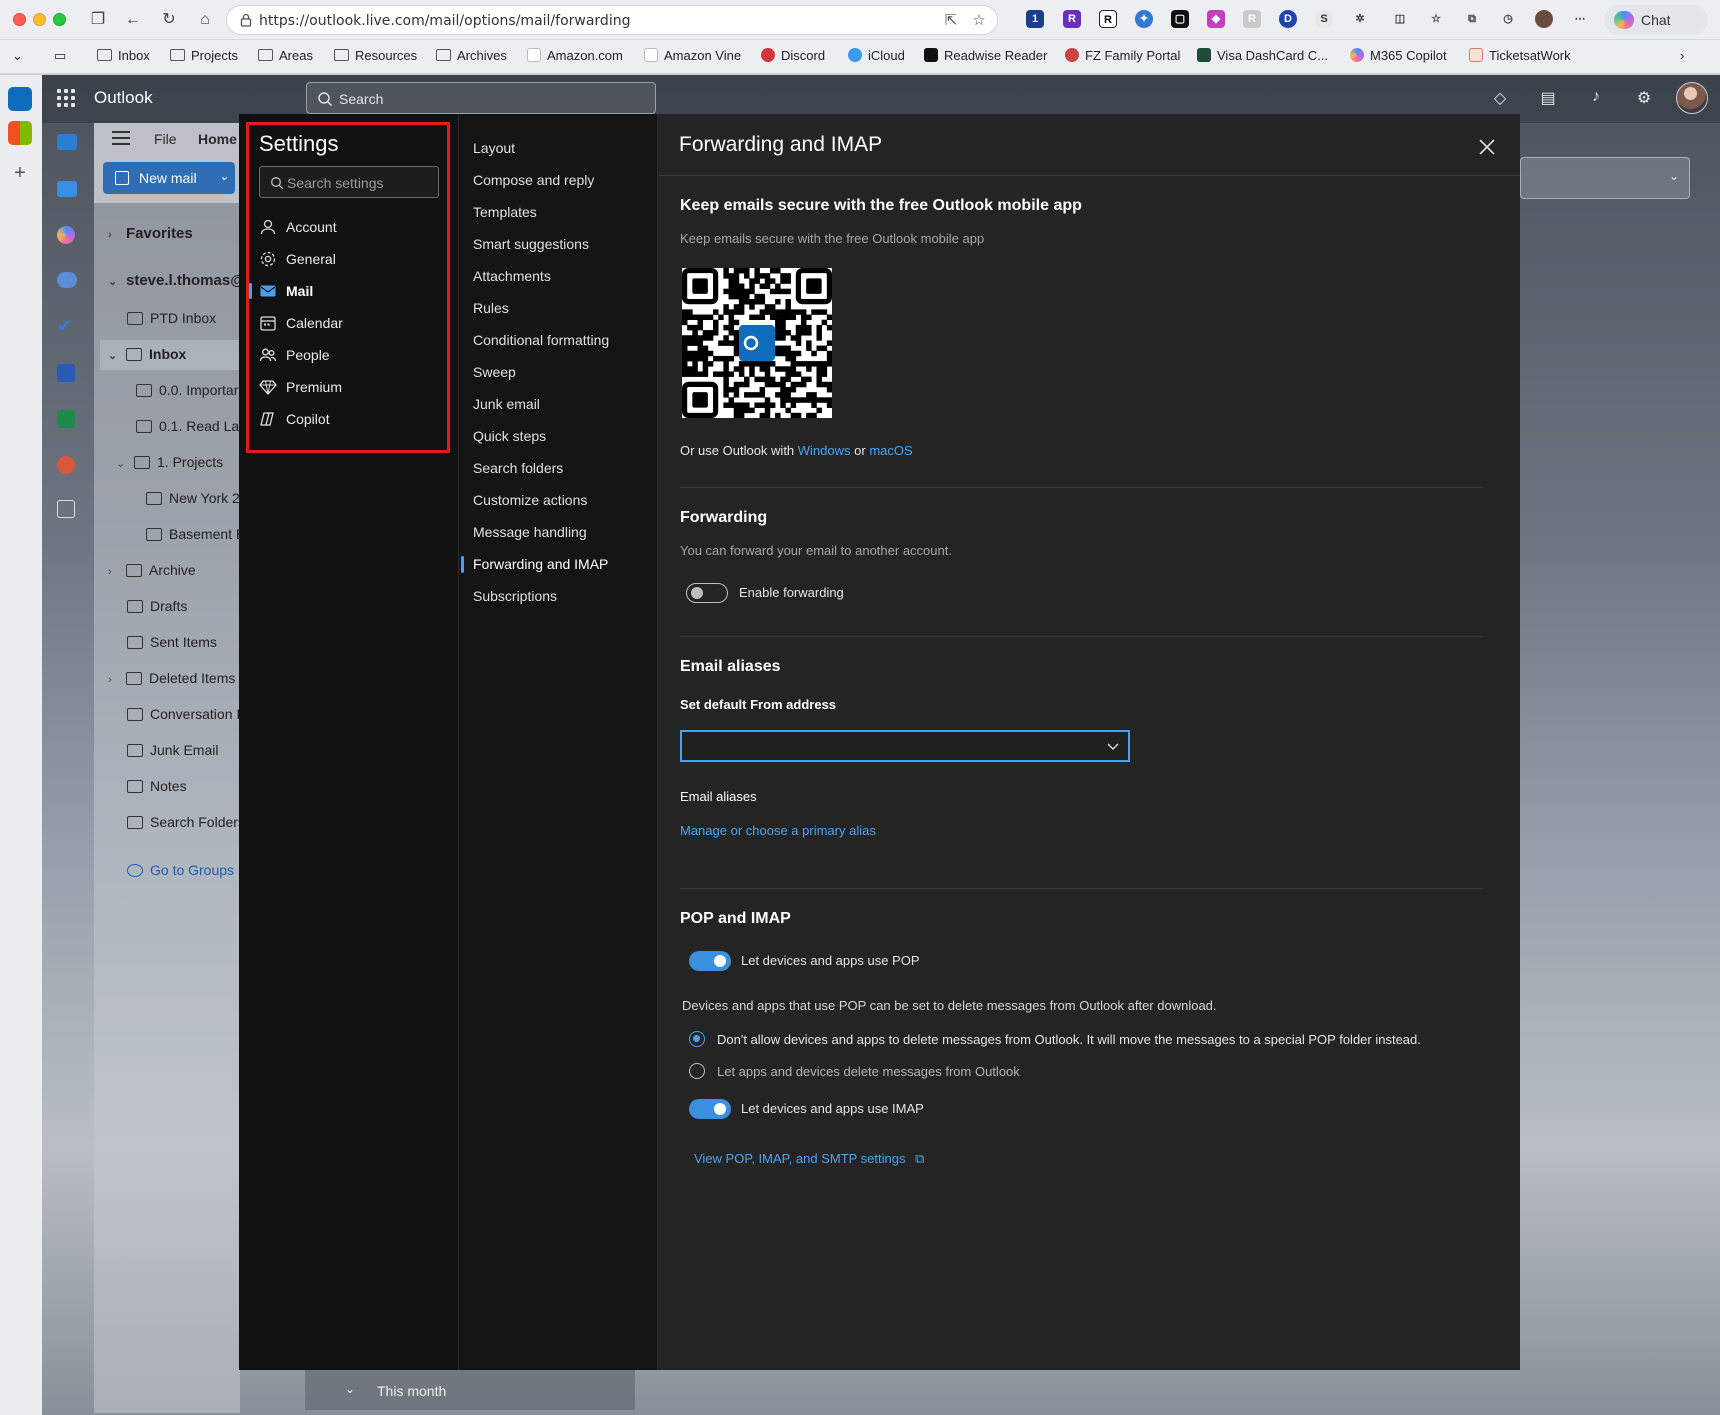 This screenshot has width=1720, height=1415. Describe the element at coordinates (1436, 19) in the screenshot. I see `favorites-icon: ☆` at that location.